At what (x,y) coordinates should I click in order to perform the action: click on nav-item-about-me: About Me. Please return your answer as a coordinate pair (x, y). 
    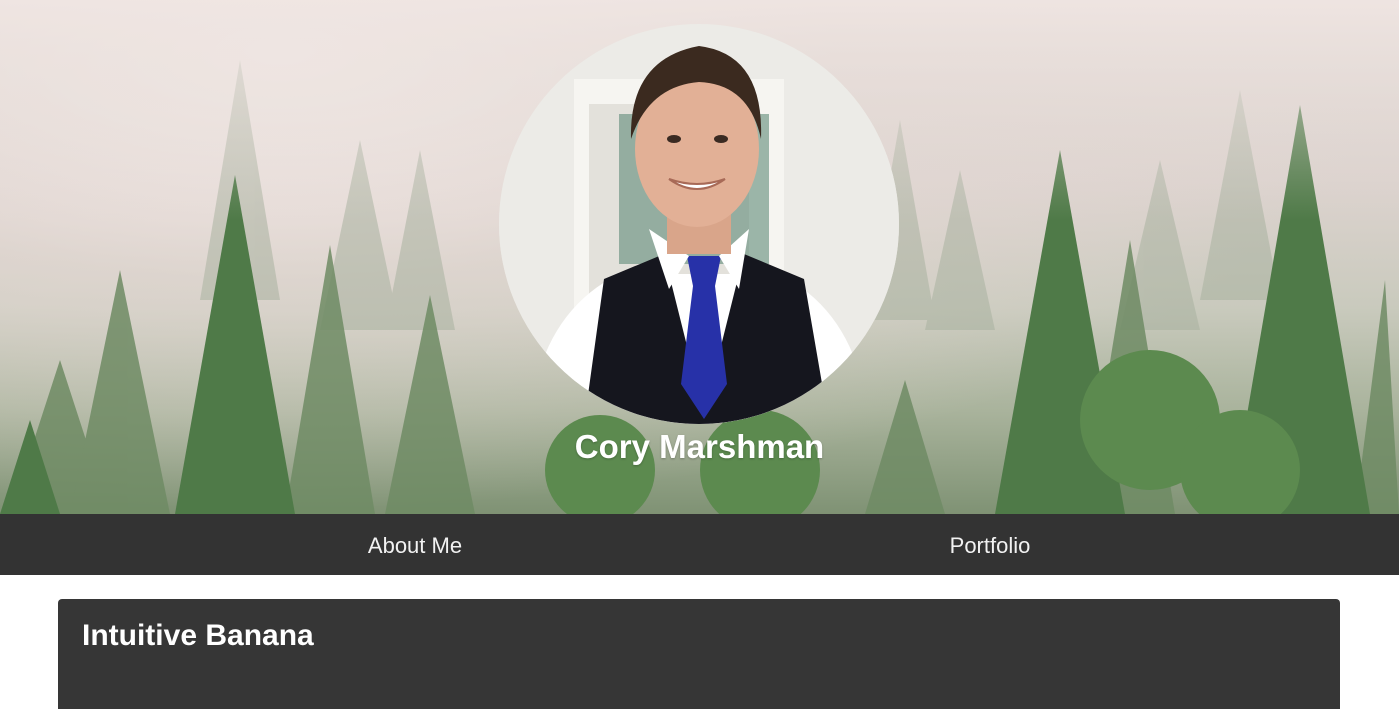
    Looking at the image, I should click on (415, 544).